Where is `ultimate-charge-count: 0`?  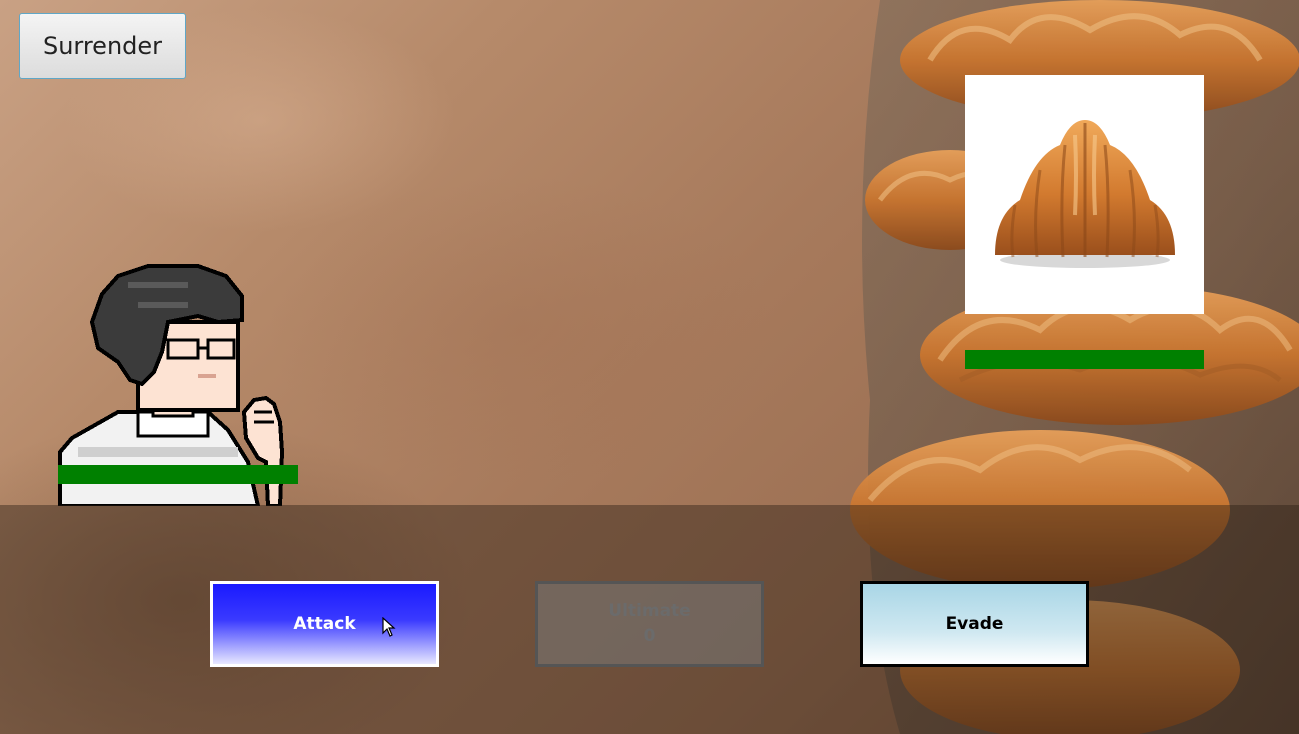
ultimate-charge-count: 0 is located at coordinates (649, 636).